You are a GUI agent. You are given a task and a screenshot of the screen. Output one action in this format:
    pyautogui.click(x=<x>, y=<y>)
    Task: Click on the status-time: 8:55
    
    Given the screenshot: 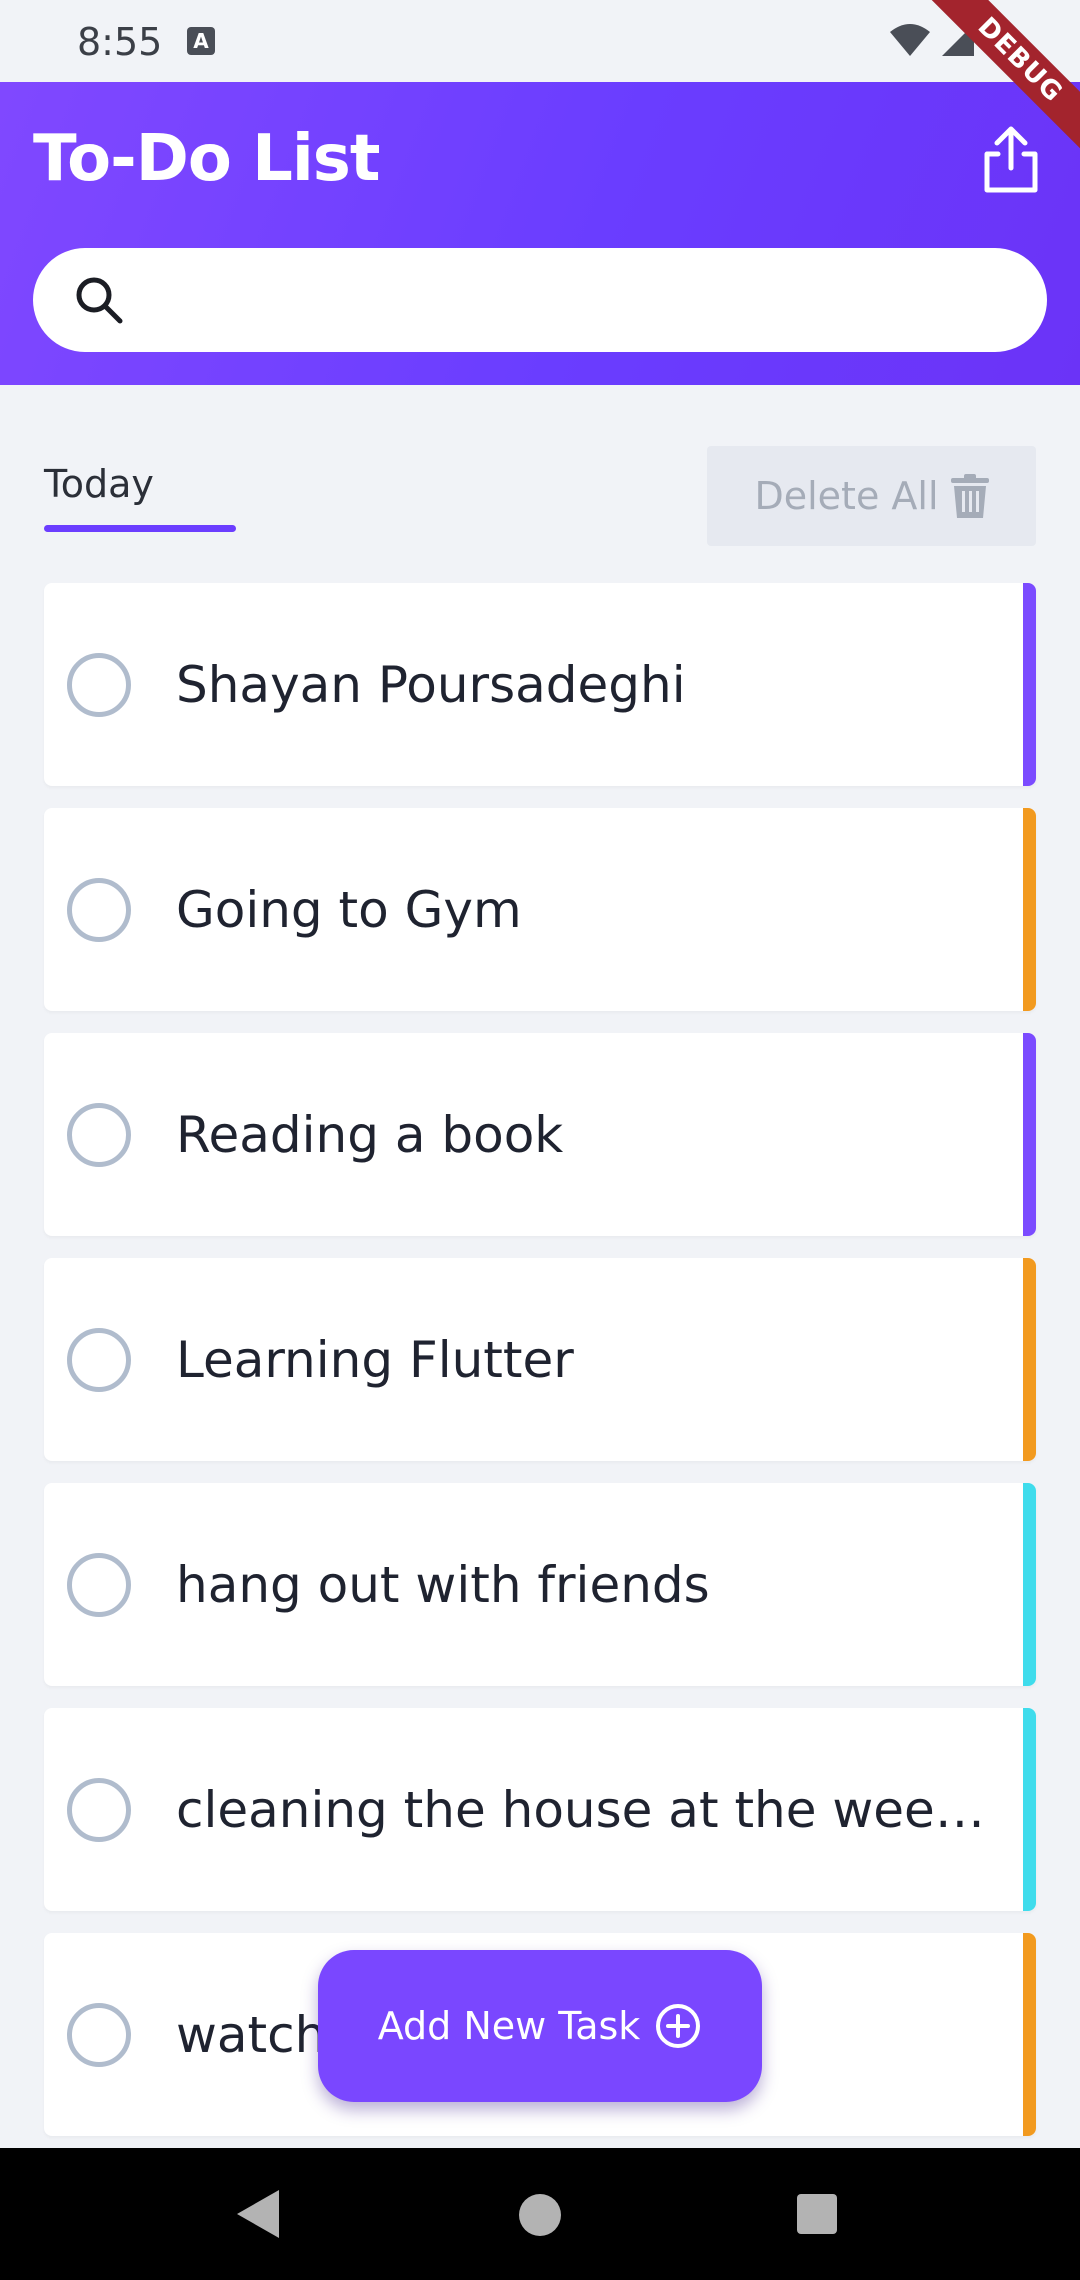 What is the action you would take?
    pyautogui.click(x=120, y=42)
    